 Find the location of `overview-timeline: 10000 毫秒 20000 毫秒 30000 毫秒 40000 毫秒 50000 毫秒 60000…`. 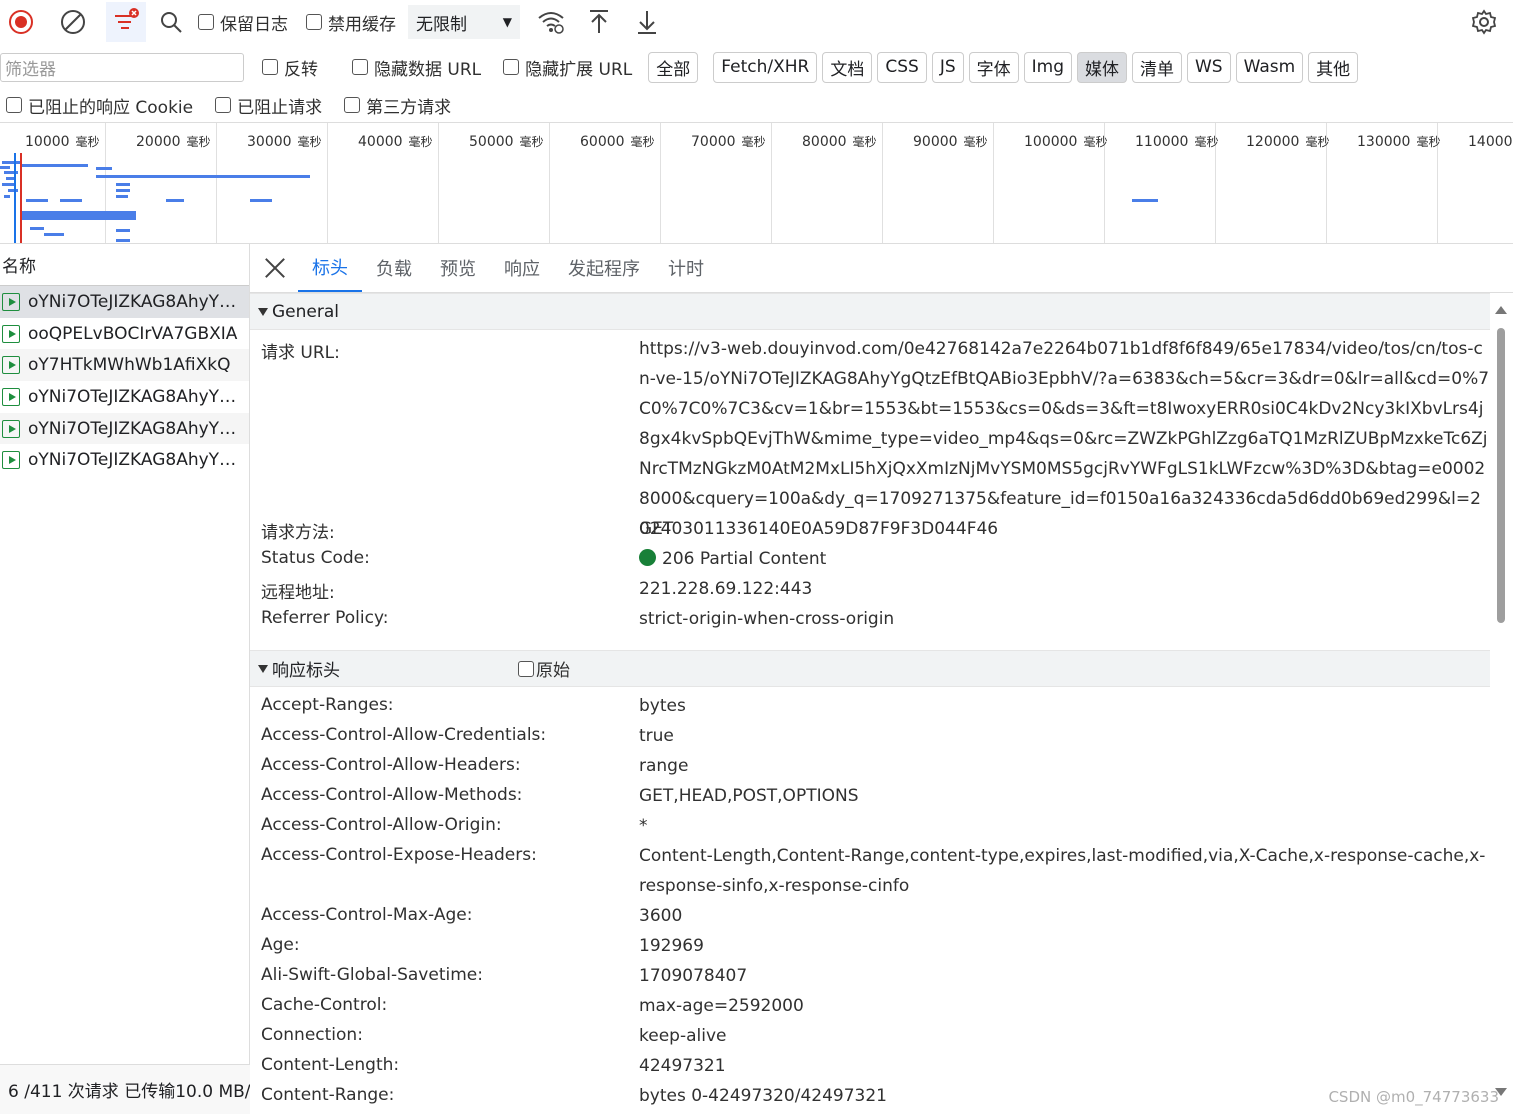

overview-timeline: 10000 毫秒 20000 毫秒 30000 毫秒 40000 毫秒 50000 毫秒 60000… is located at coordinates (756, 183).